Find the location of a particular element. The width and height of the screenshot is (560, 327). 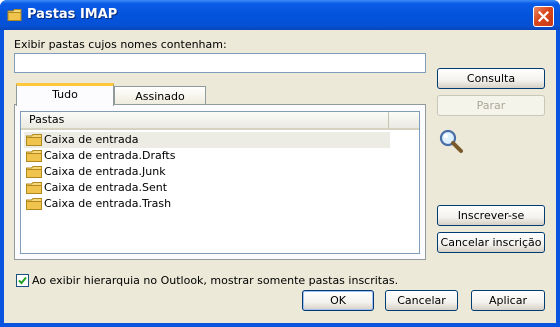

title-bar: Pastas IMAP is located at coordinates (280, 15).